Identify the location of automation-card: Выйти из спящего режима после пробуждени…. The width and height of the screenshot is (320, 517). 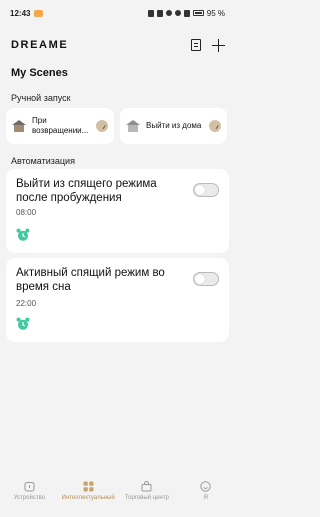
(117, 211).